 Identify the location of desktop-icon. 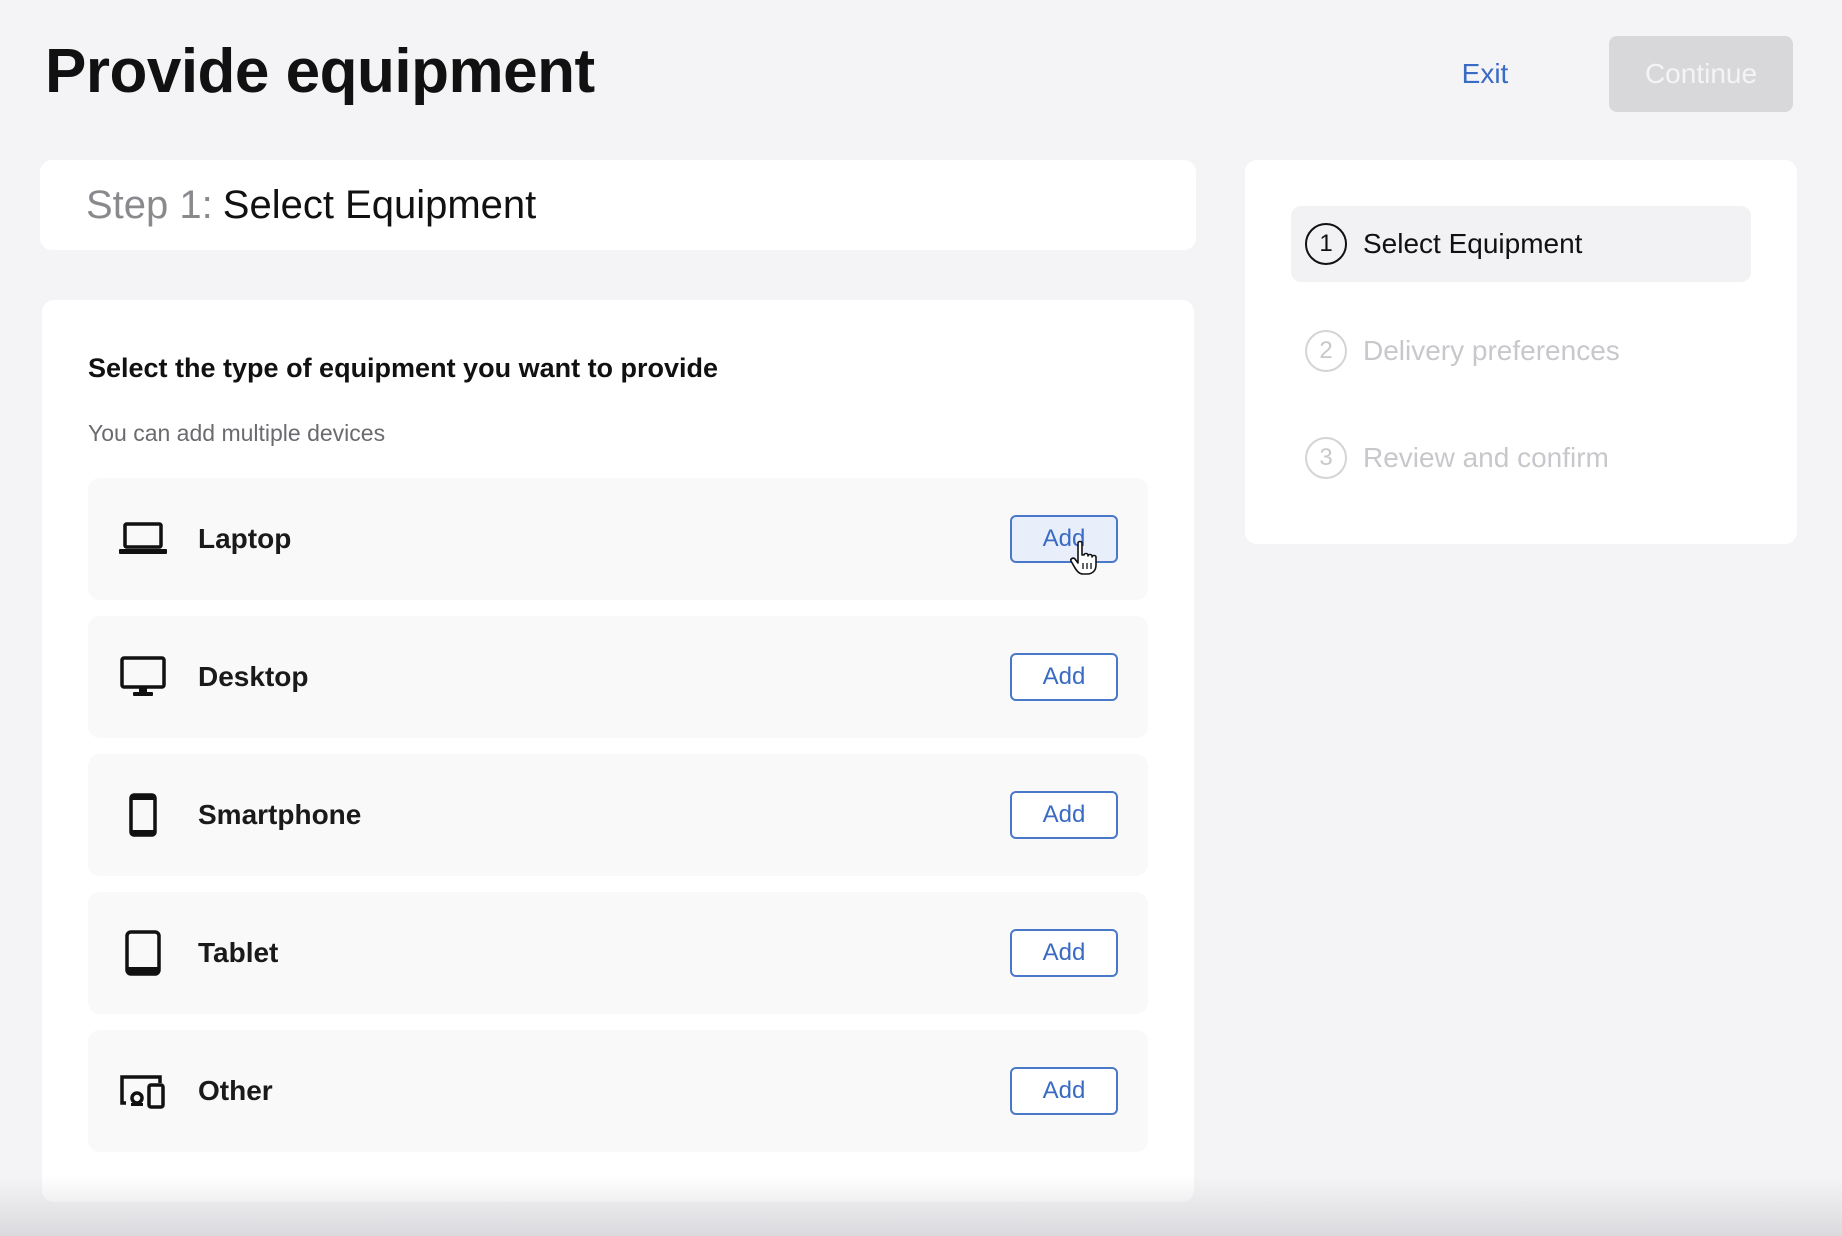
(143, 677).